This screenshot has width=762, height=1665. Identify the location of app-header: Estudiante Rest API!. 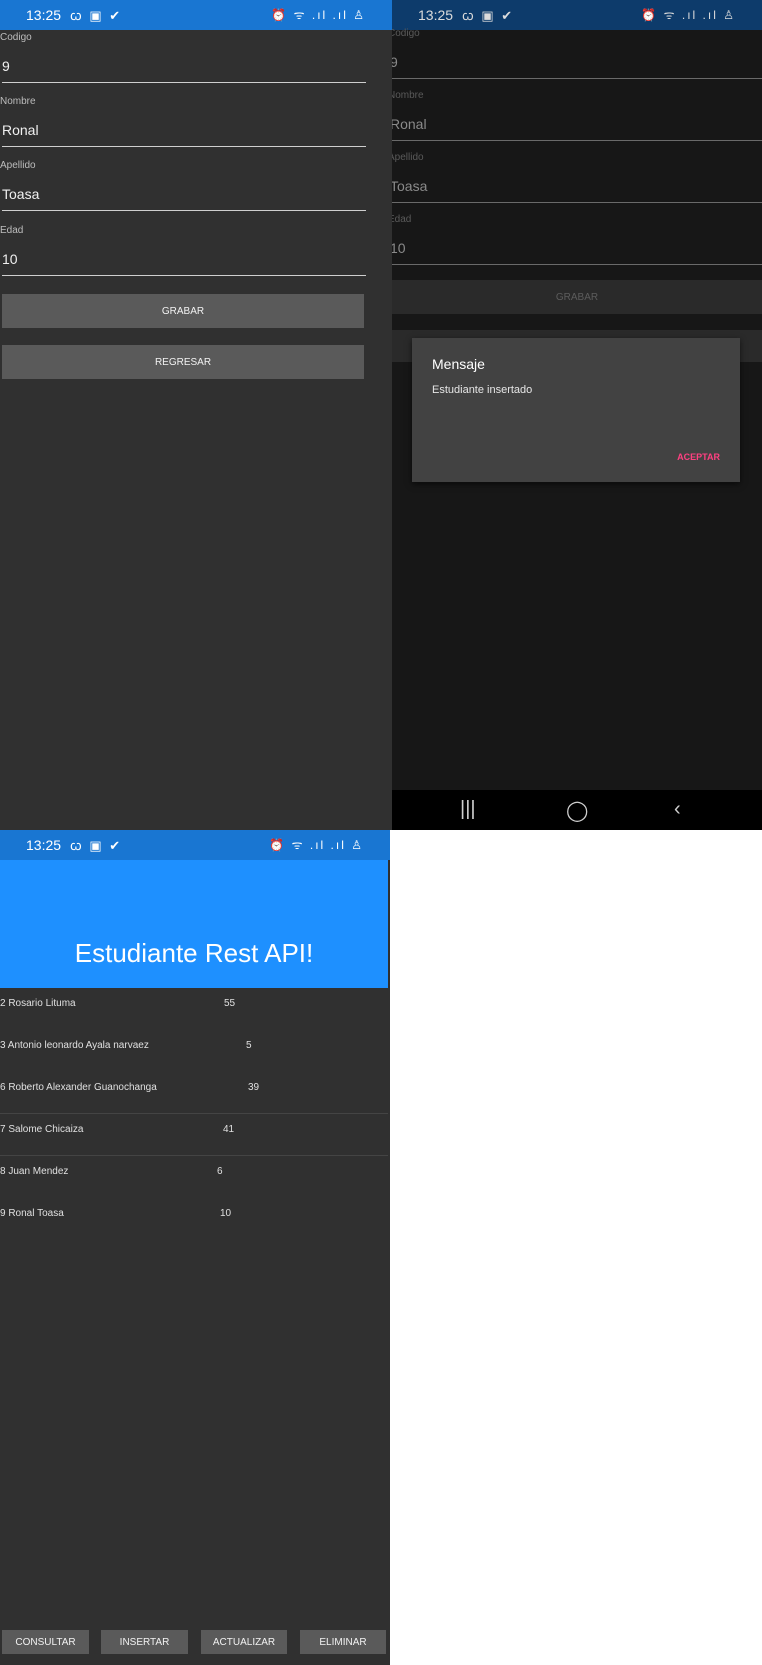
(194, 924).